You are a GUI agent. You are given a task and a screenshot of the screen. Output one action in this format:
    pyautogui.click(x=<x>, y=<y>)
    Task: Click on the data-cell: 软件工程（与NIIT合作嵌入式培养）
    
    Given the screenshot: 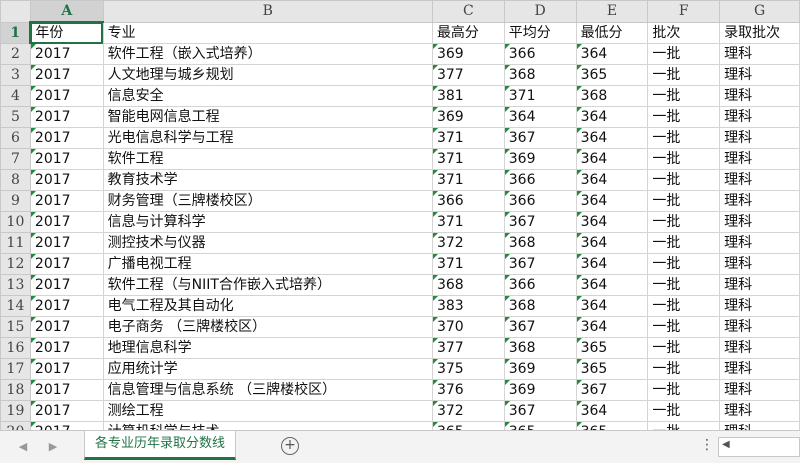 What is the action you would take?
    pyautogui.click(x=267, y=285)
    